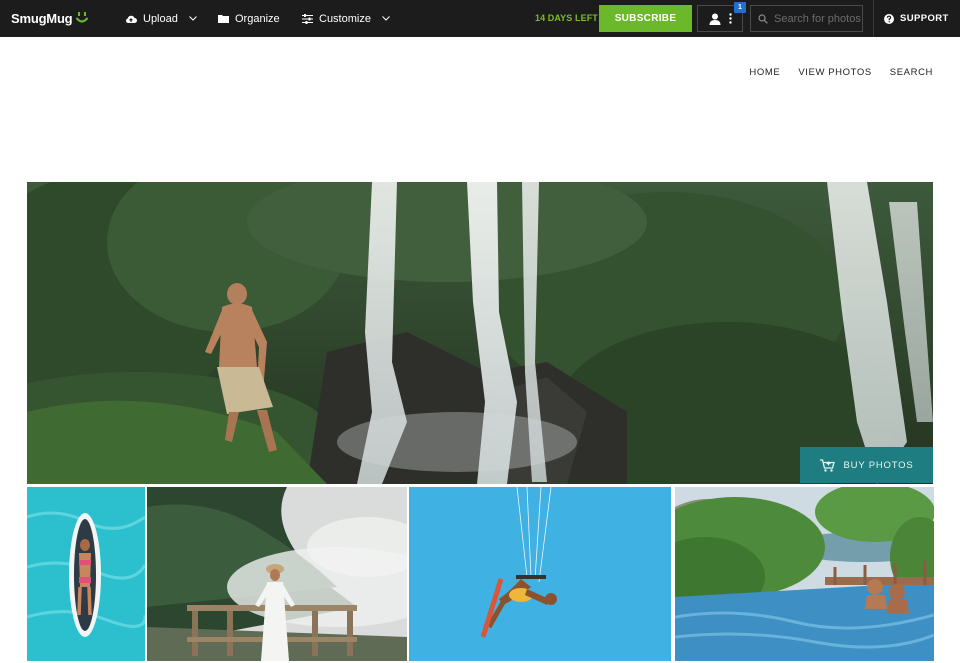  I want to click on logo-text: SmugMug, so click(42, 18).